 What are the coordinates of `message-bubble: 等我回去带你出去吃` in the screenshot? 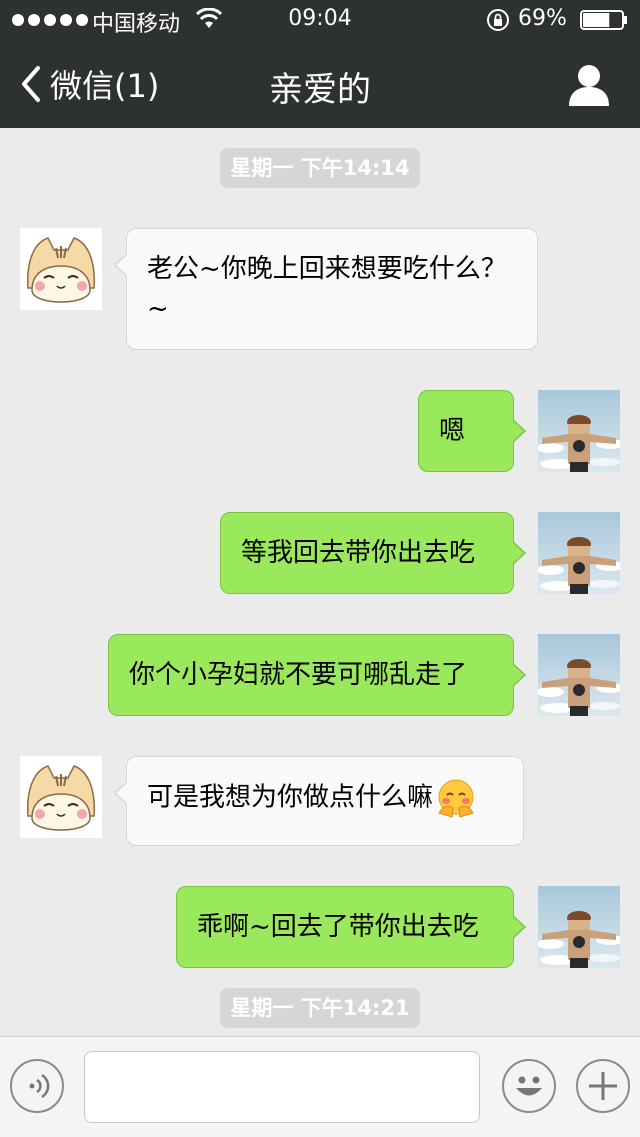 It's located at (373, 553).